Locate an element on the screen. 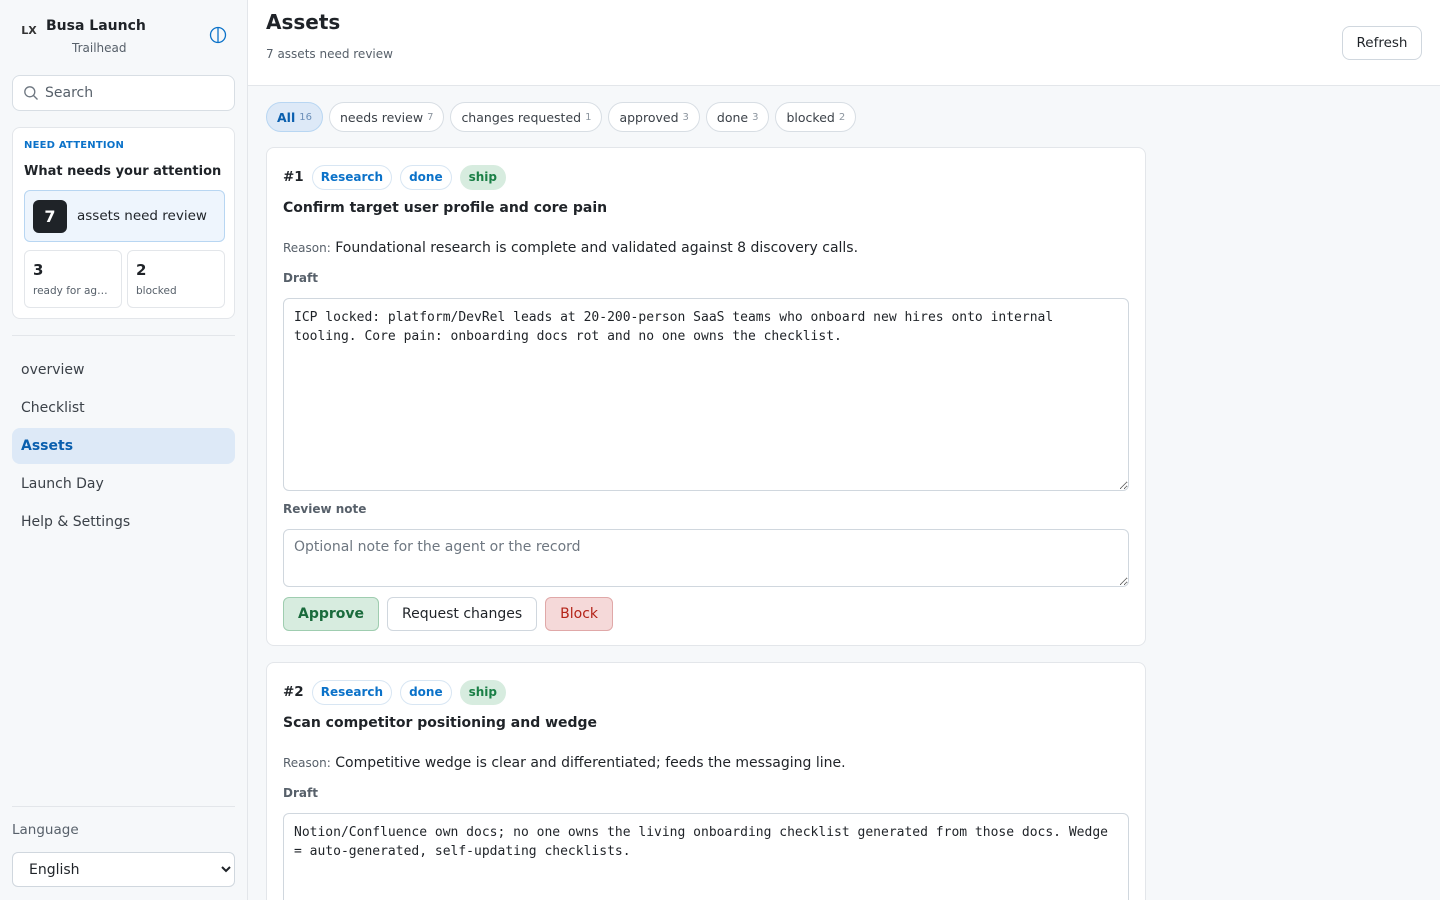  search-input is located at coordinates (135, 93).